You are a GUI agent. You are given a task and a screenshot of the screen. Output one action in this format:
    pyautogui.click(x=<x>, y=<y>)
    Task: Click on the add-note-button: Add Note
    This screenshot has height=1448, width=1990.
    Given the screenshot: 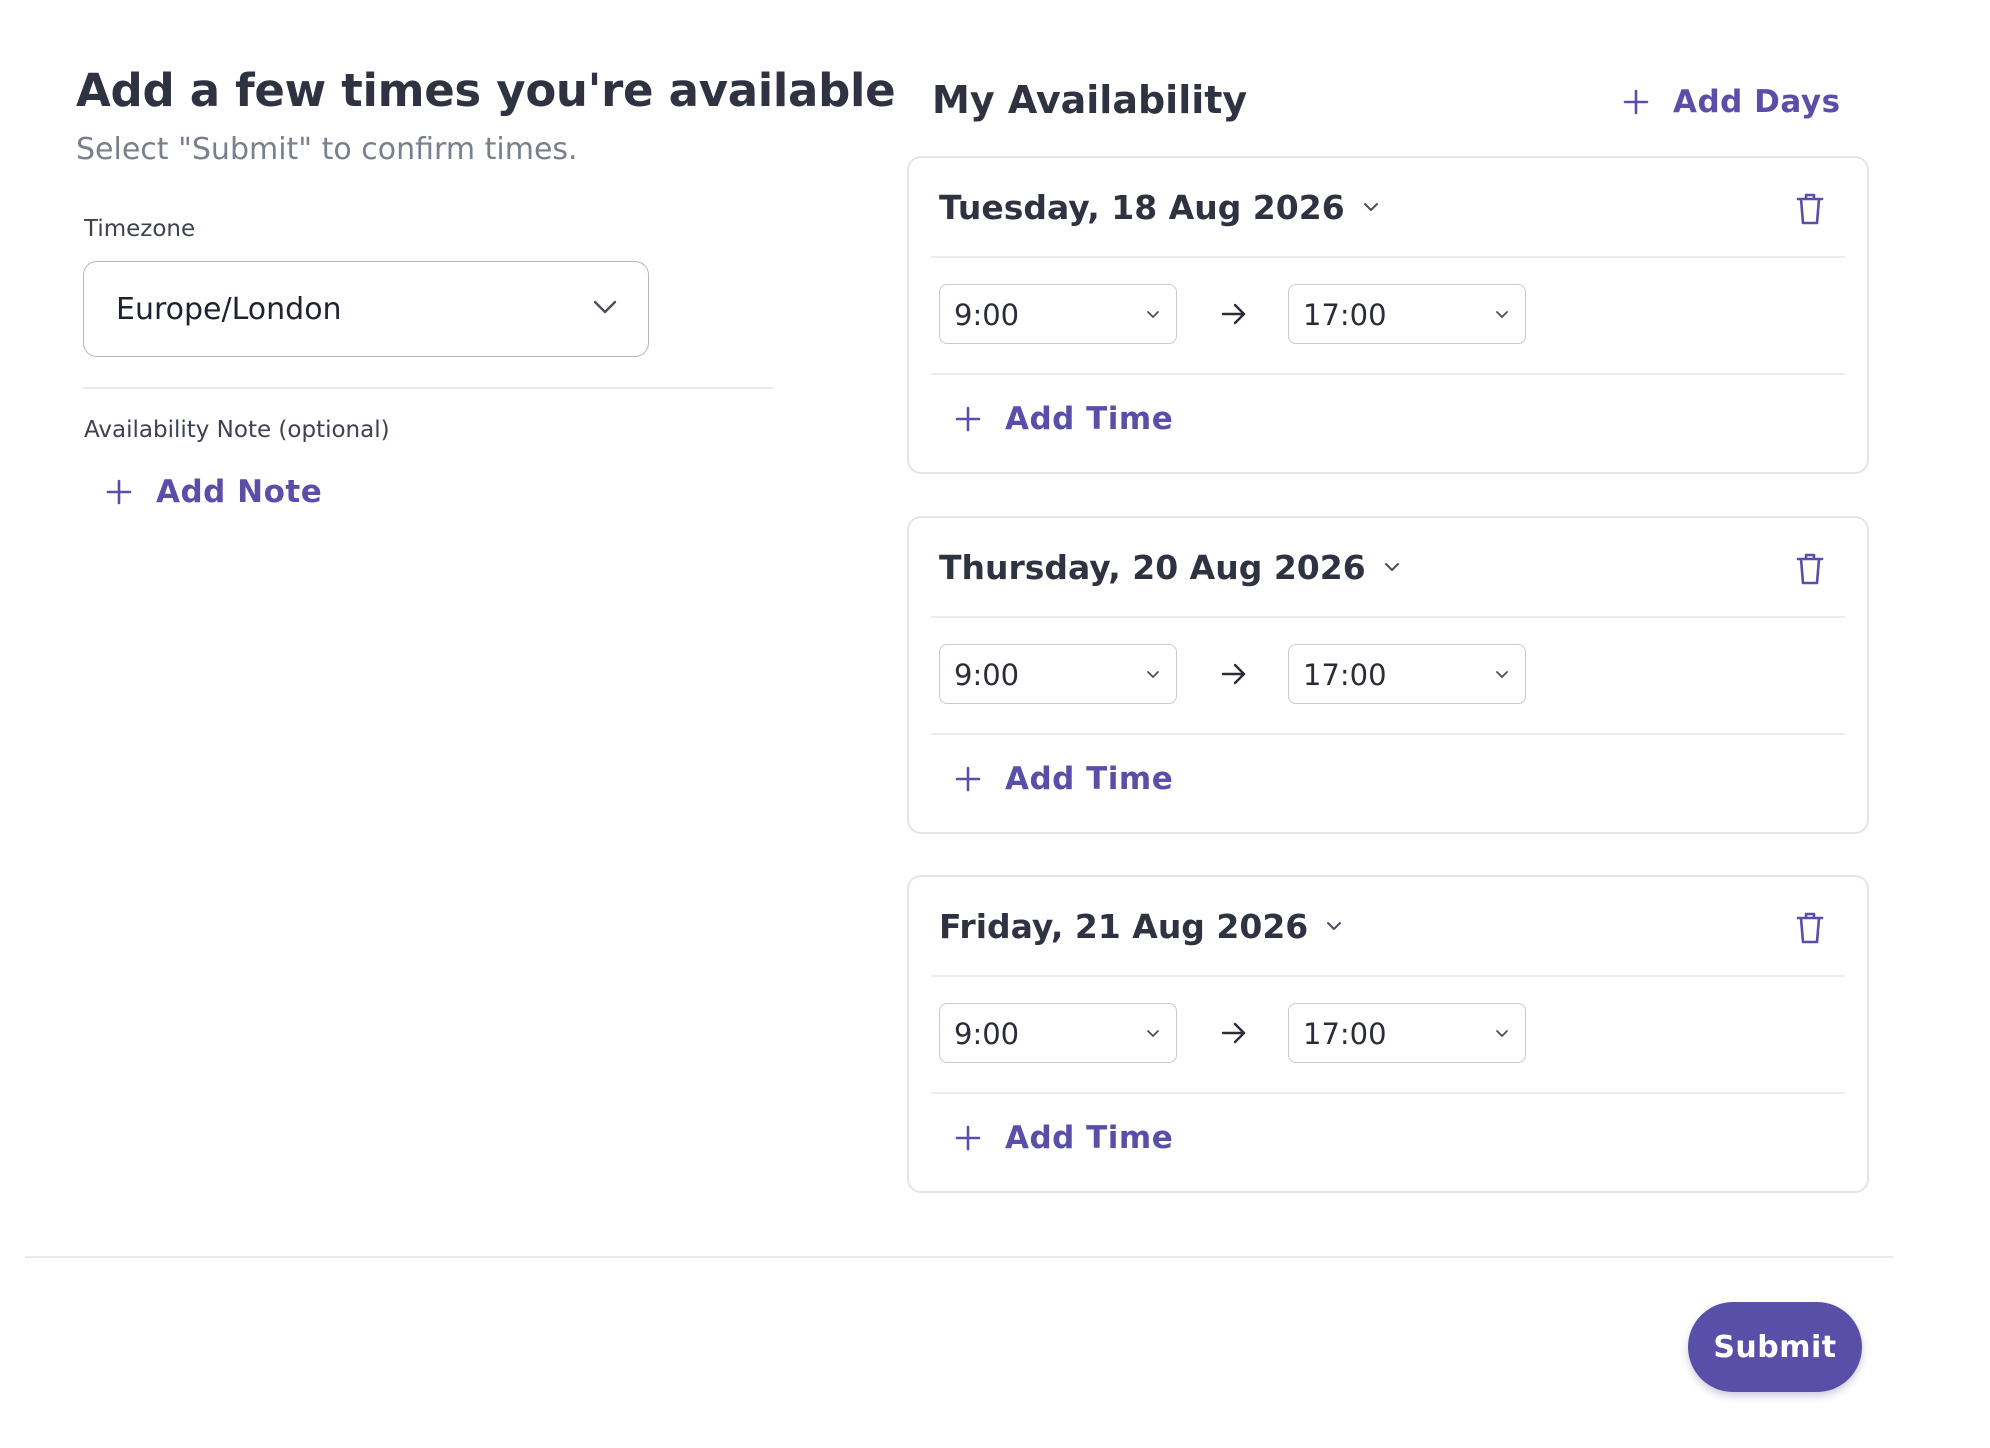 What is the action you would take?
    pyautogui.click(x=214, y=492)
    